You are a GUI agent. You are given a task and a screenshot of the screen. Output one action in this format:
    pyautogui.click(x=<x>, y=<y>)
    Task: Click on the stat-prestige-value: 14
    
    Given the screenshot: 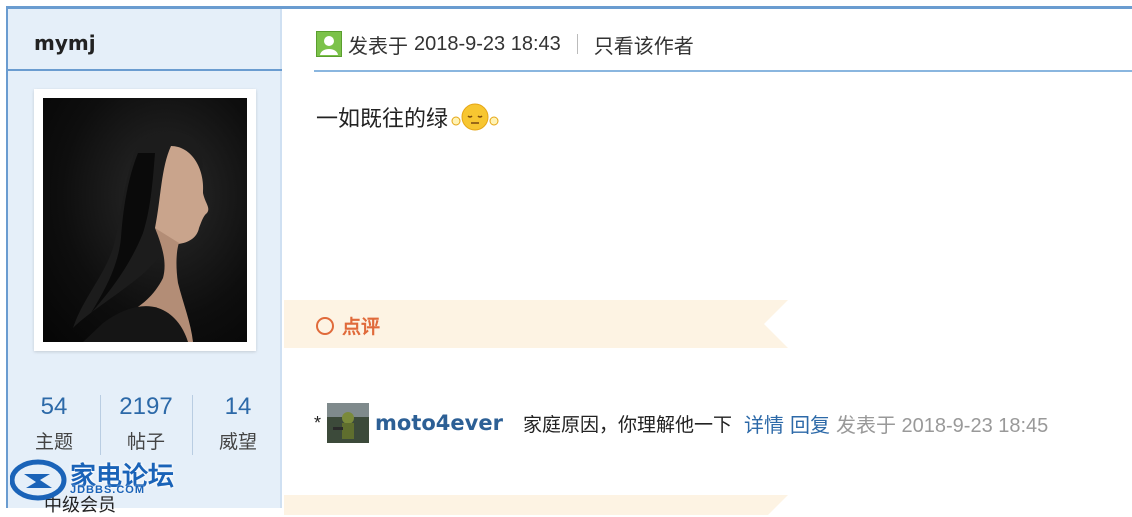 What is the action you would take?
    pyautogui.click(x=238, y=407)
    